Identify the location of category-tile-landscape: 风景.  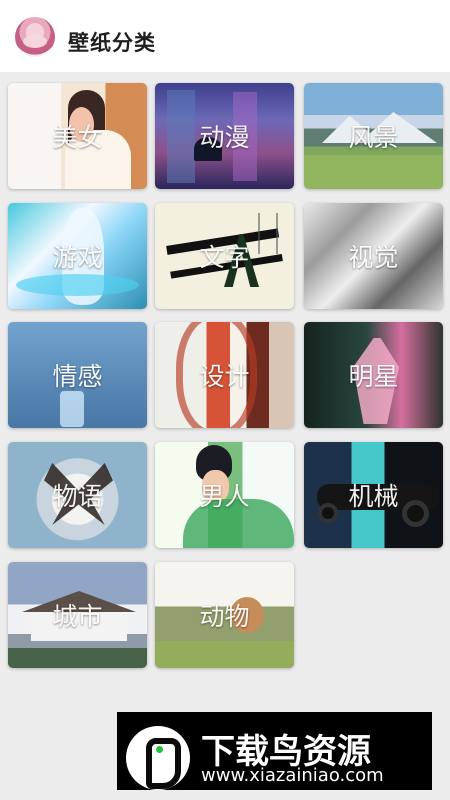
(373, 136).